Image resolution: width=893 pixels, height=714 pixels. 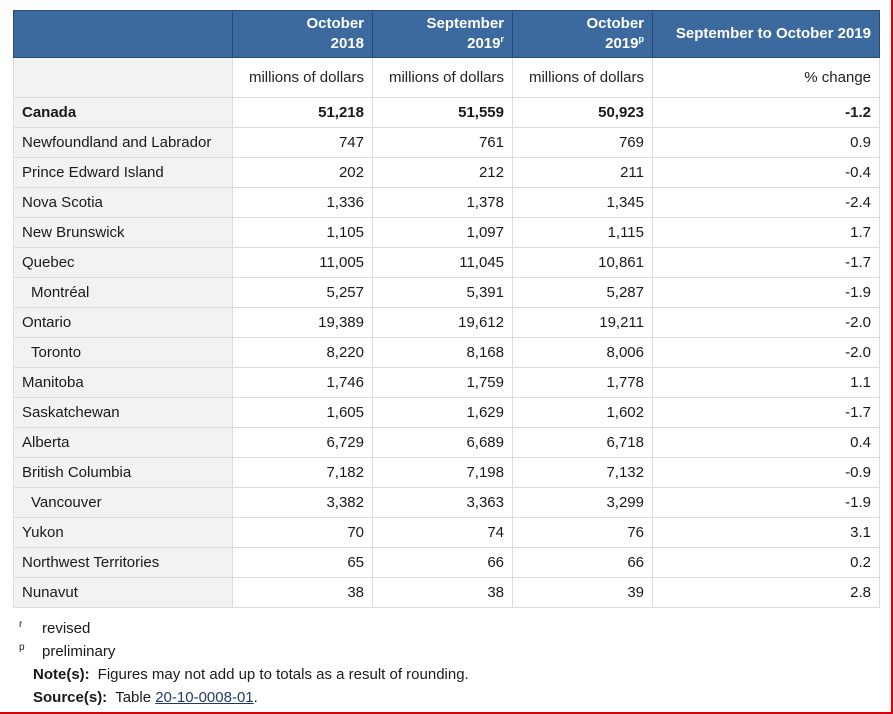 I want to click on row-pct-change-cell: 1.7, so click(x=766, y=232).